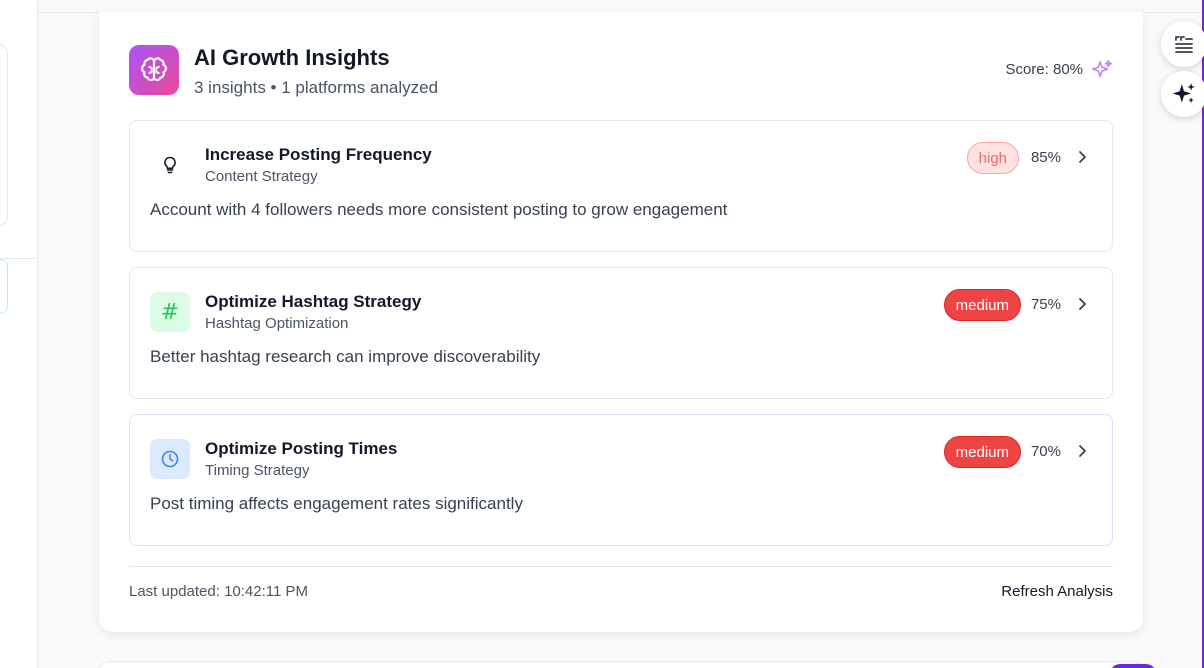 The image size is (1204, 668). What do you see at coordinates (170, 312) in the screenshot?
I see `hashtag-icon: #` at bounding box center [170, 312].